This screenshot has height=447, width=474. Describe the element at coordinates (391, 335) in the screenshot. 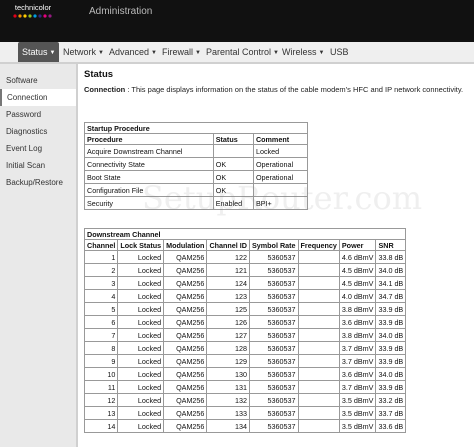

I see `table-cell: 34.0 dB` at that location.